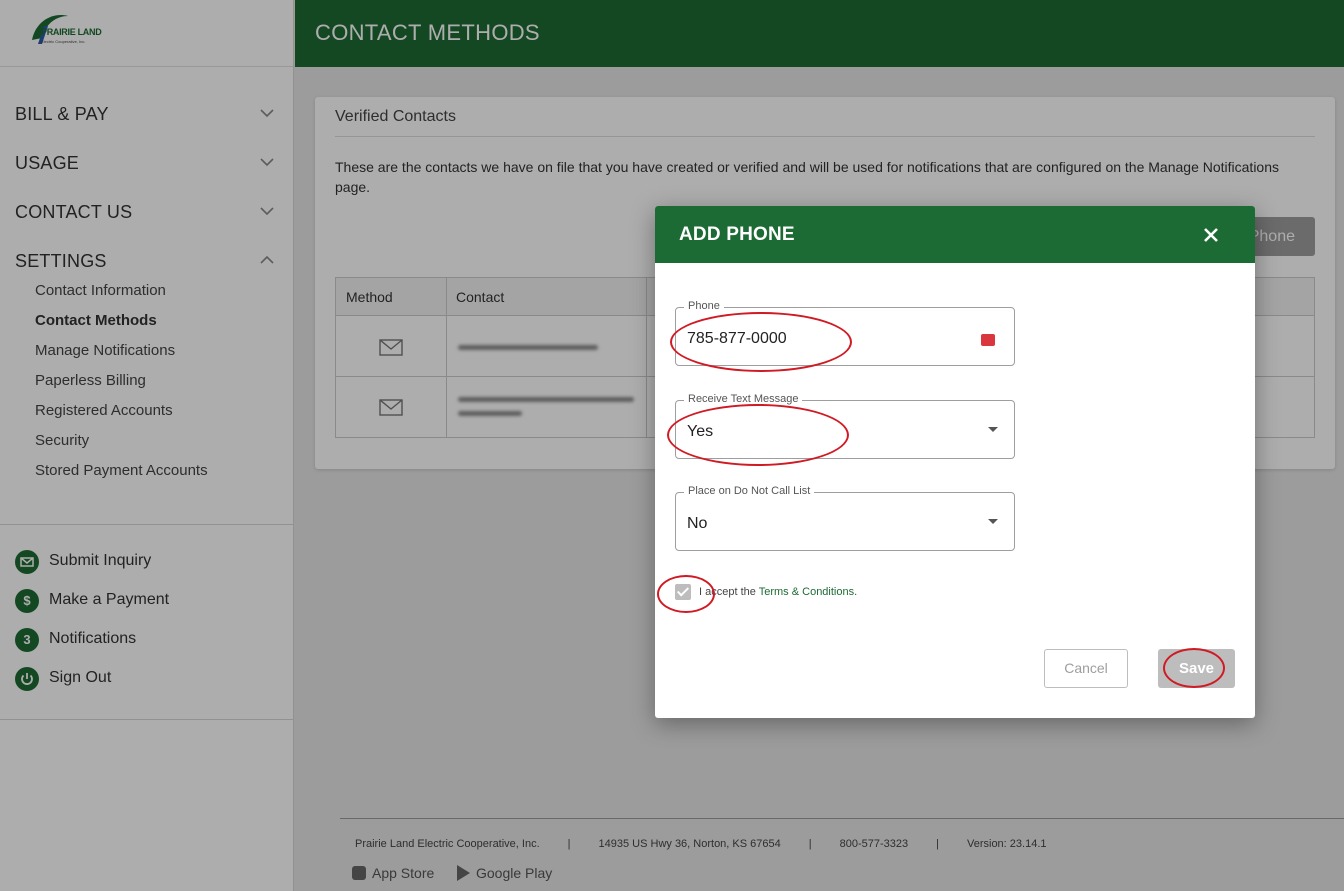  Describe the element at coordinates (845, 426) in the screenshot. I see `receive-text-select: Receive Text Message Yes` at that location.